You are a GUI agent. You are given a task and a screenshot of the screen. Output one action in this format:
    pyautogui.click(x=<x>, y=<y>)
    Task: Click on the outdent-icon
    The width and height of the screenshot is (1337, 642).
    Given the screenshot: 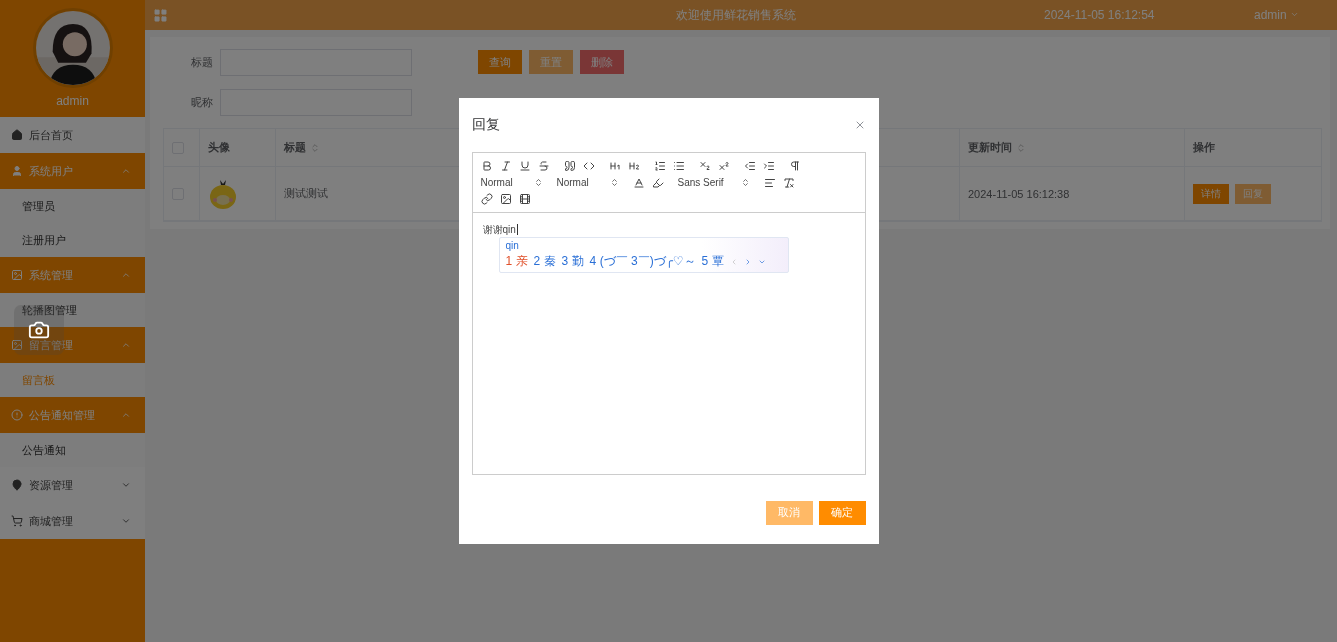 What is the action you would take?
    pyautogui.click(x=749, y=165)
    